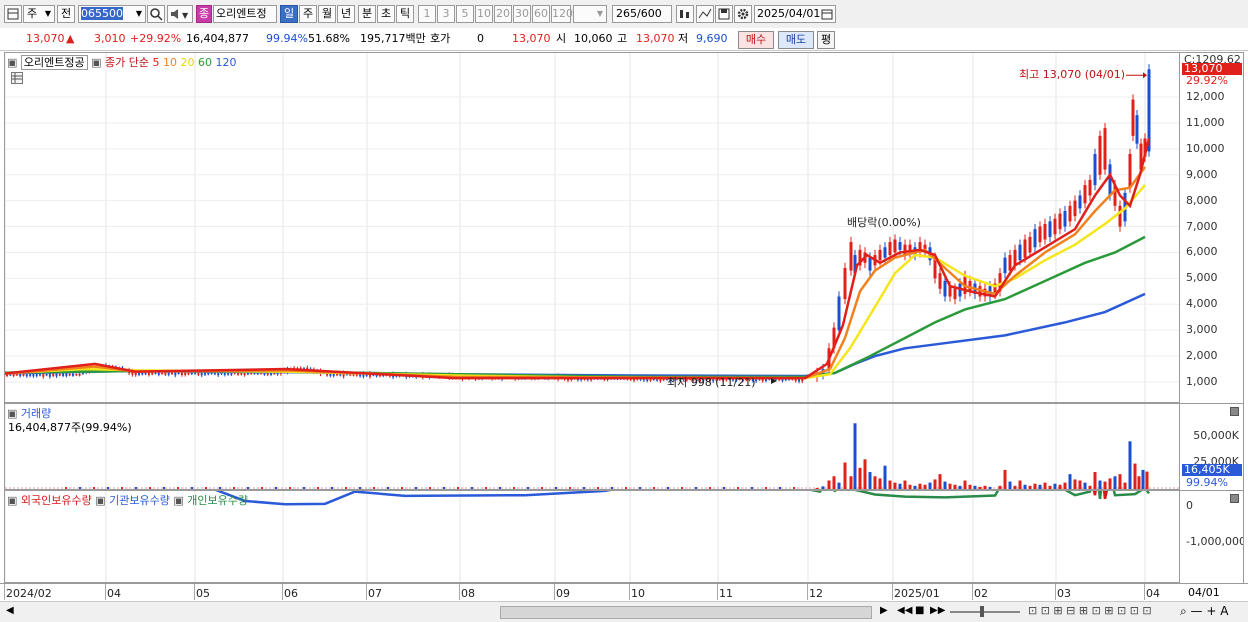 The height and width of the screenshot is (622, 1248). I want to click on tab-minute: 분, so click(367, 14).